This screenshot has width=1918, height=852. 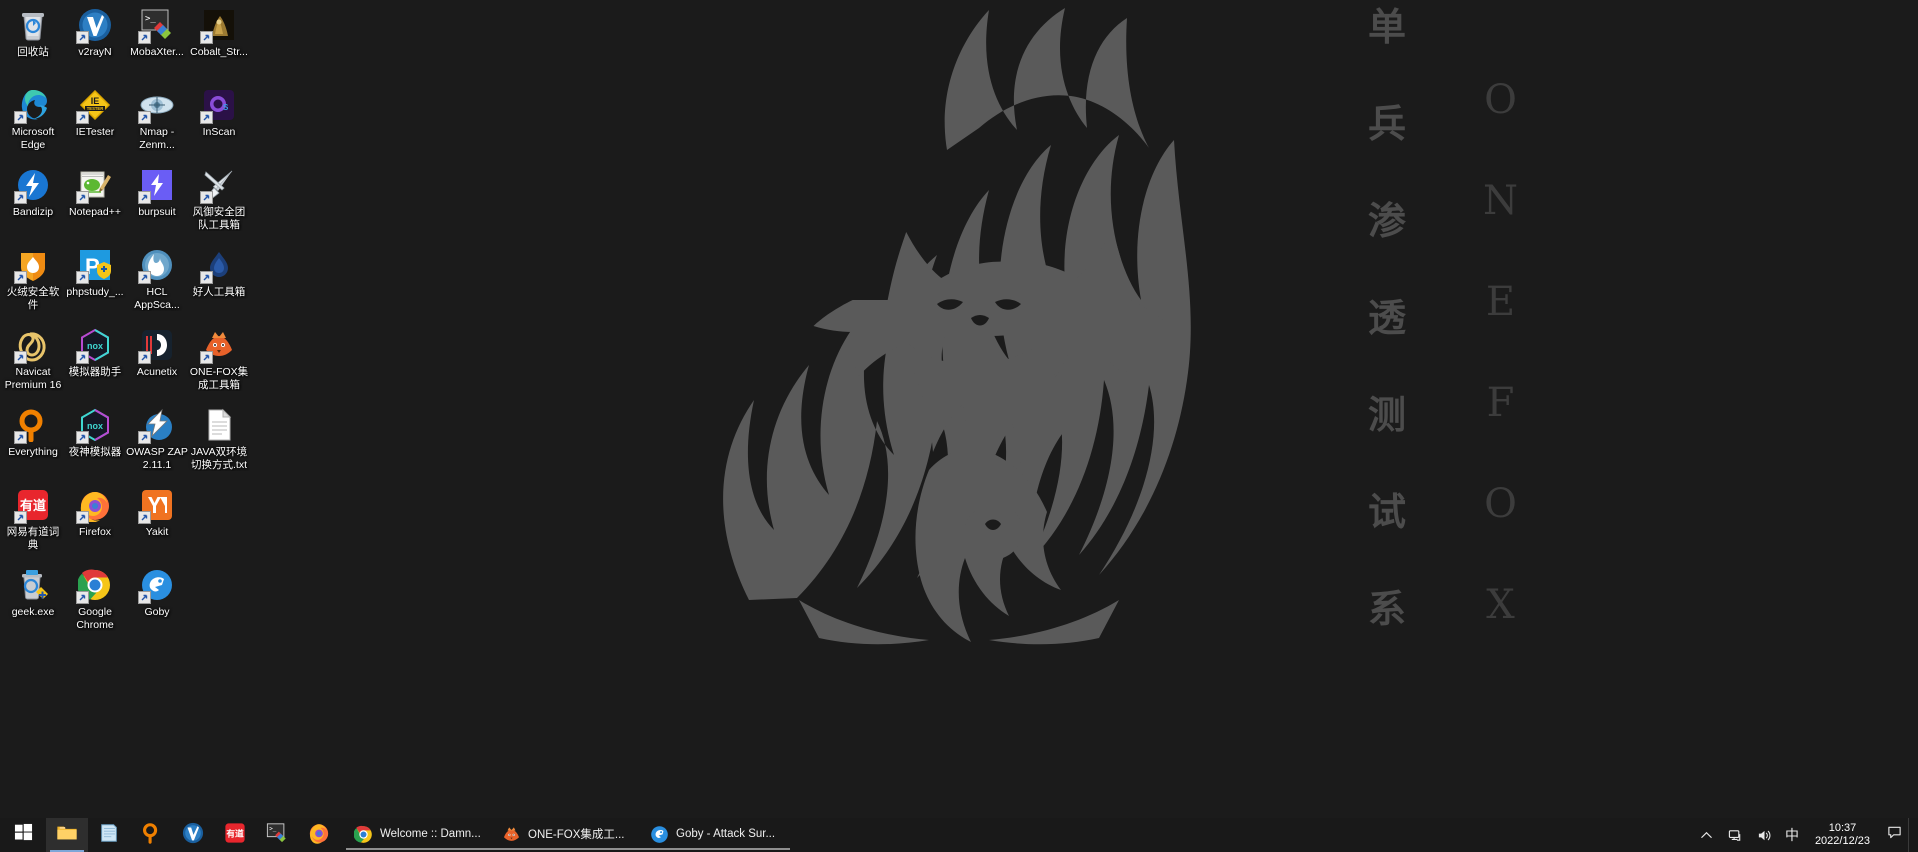 What do you see at coordinates (157, 522) in the screenshot?
I see `desktop-icon-yakit: Yakit` at bounding box center [157, 522].